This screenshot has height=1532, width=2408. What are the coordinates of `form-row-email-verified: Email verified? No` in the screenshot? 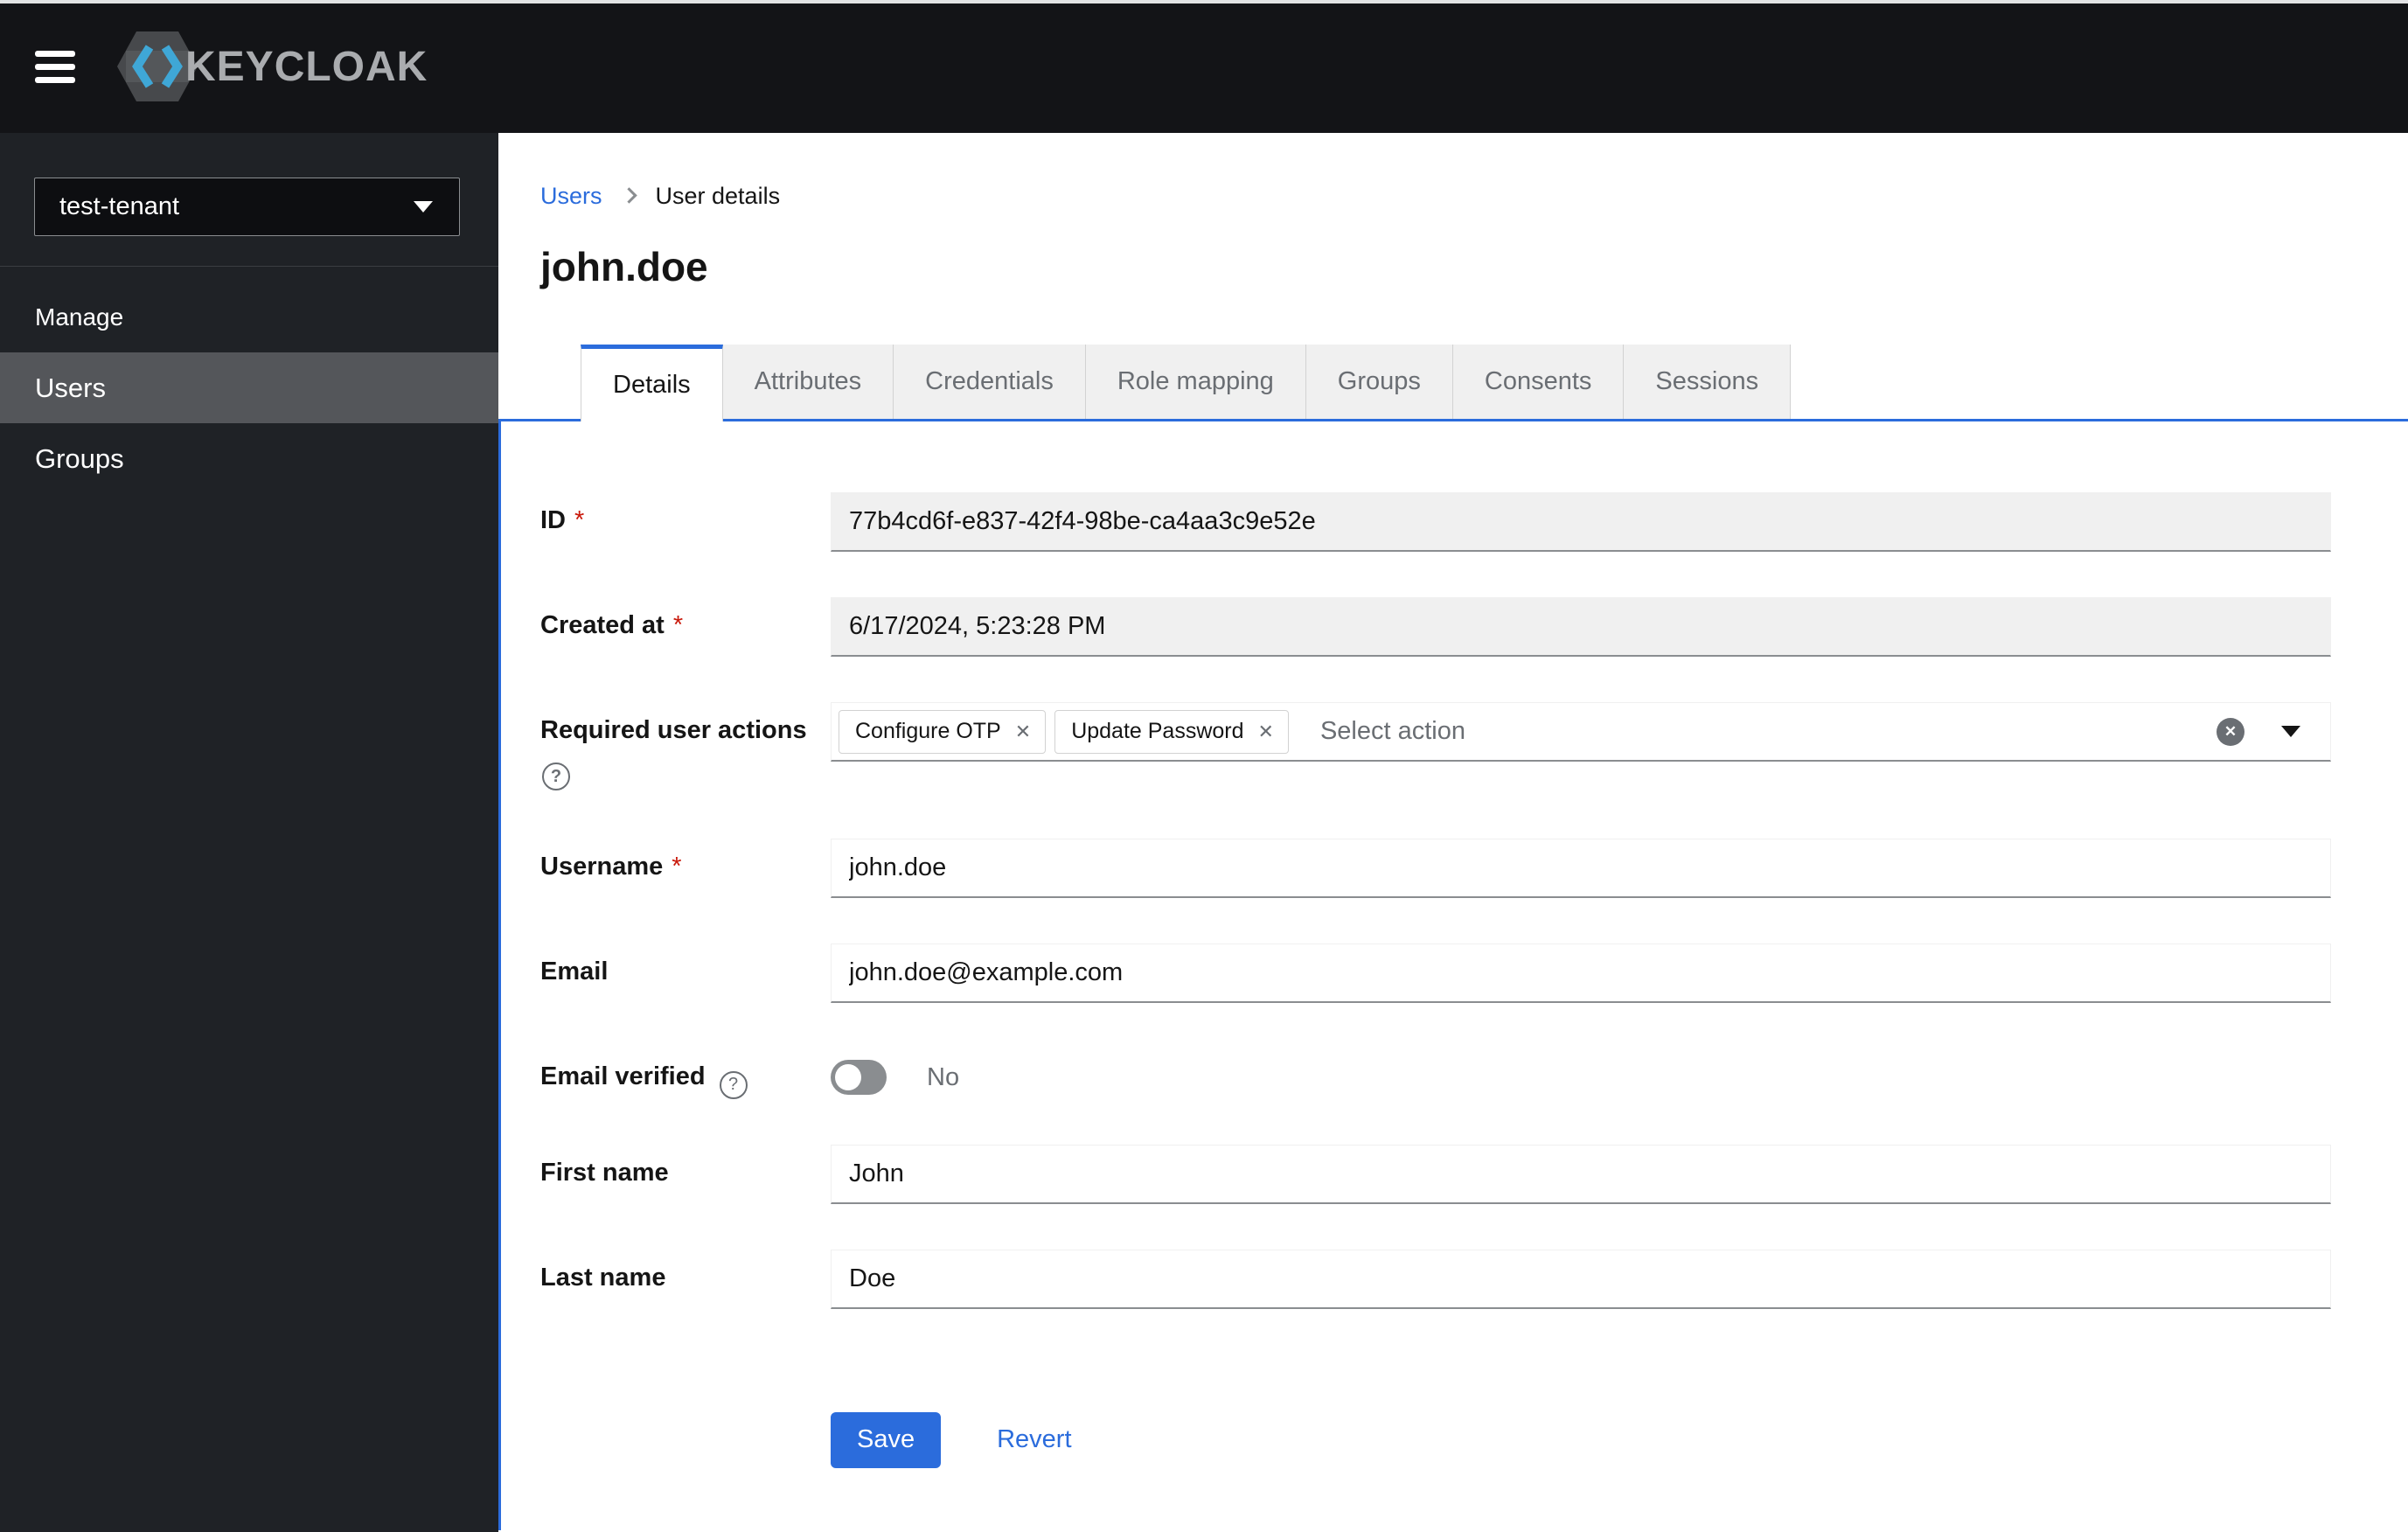 It's located at (1435, 1073).